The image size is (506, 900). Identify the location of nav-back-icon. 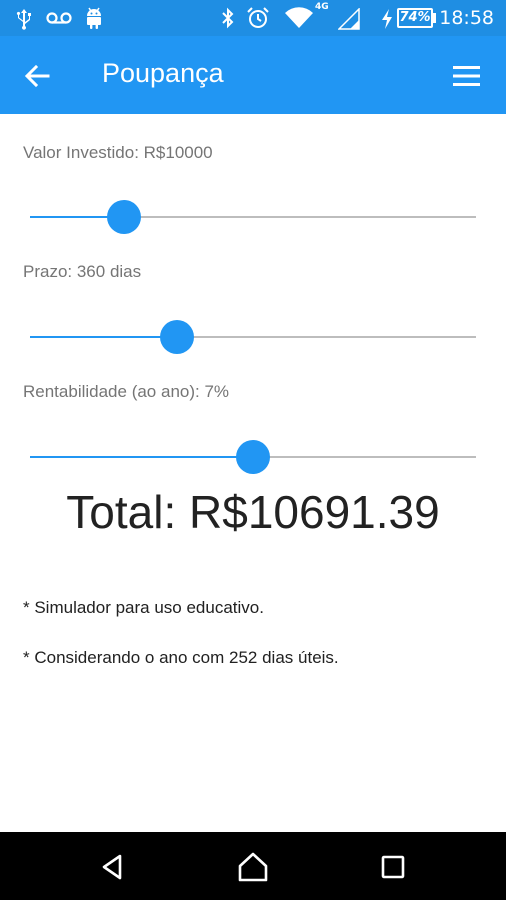
(113, 867).